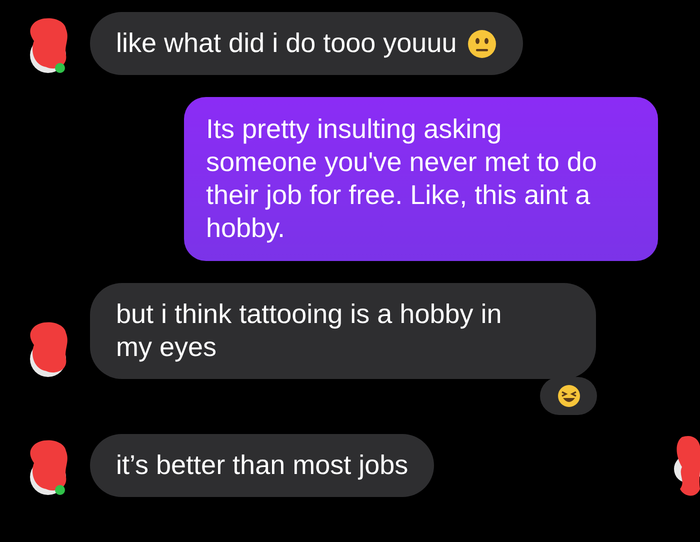 Image resolution: width=700 pixels, height=542 pixels. Describe the element at coordinates (309, 331) in the screenshot. I see `message-text: but i think tattooing is a hobby in my eyes` at that location.